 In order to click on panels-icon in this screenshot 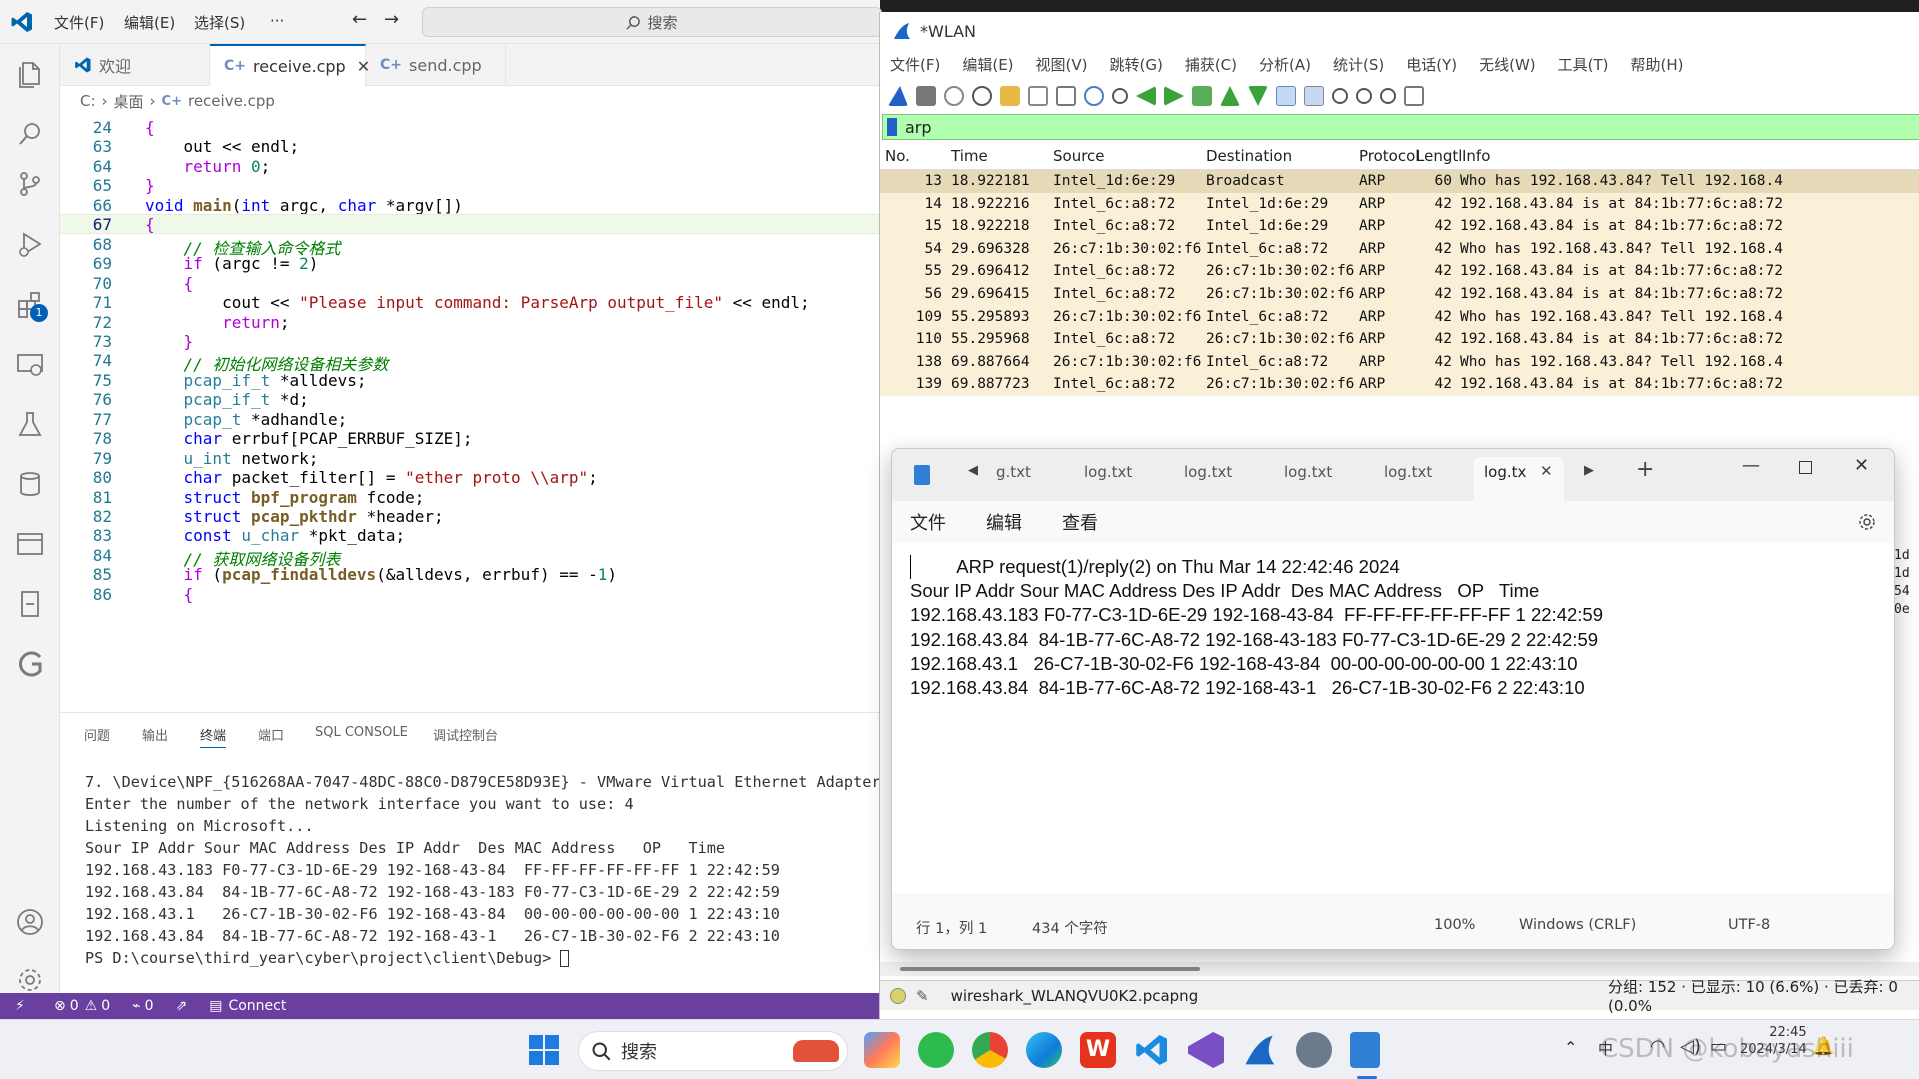, I will do `click(30, 544)`.